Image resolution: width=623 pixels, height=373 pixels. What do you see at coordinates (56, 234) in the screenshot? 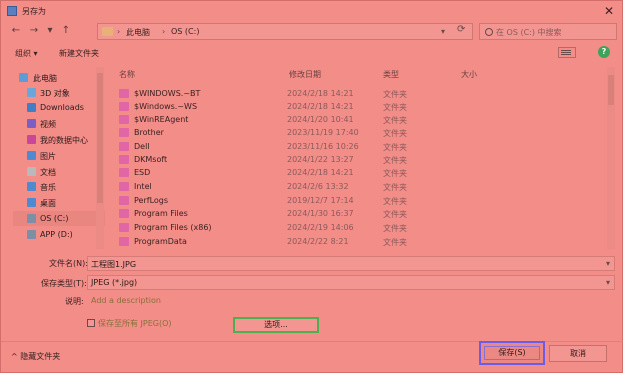
I see `nav-item-label: APP (D:)` at bounding box center [56, 234].